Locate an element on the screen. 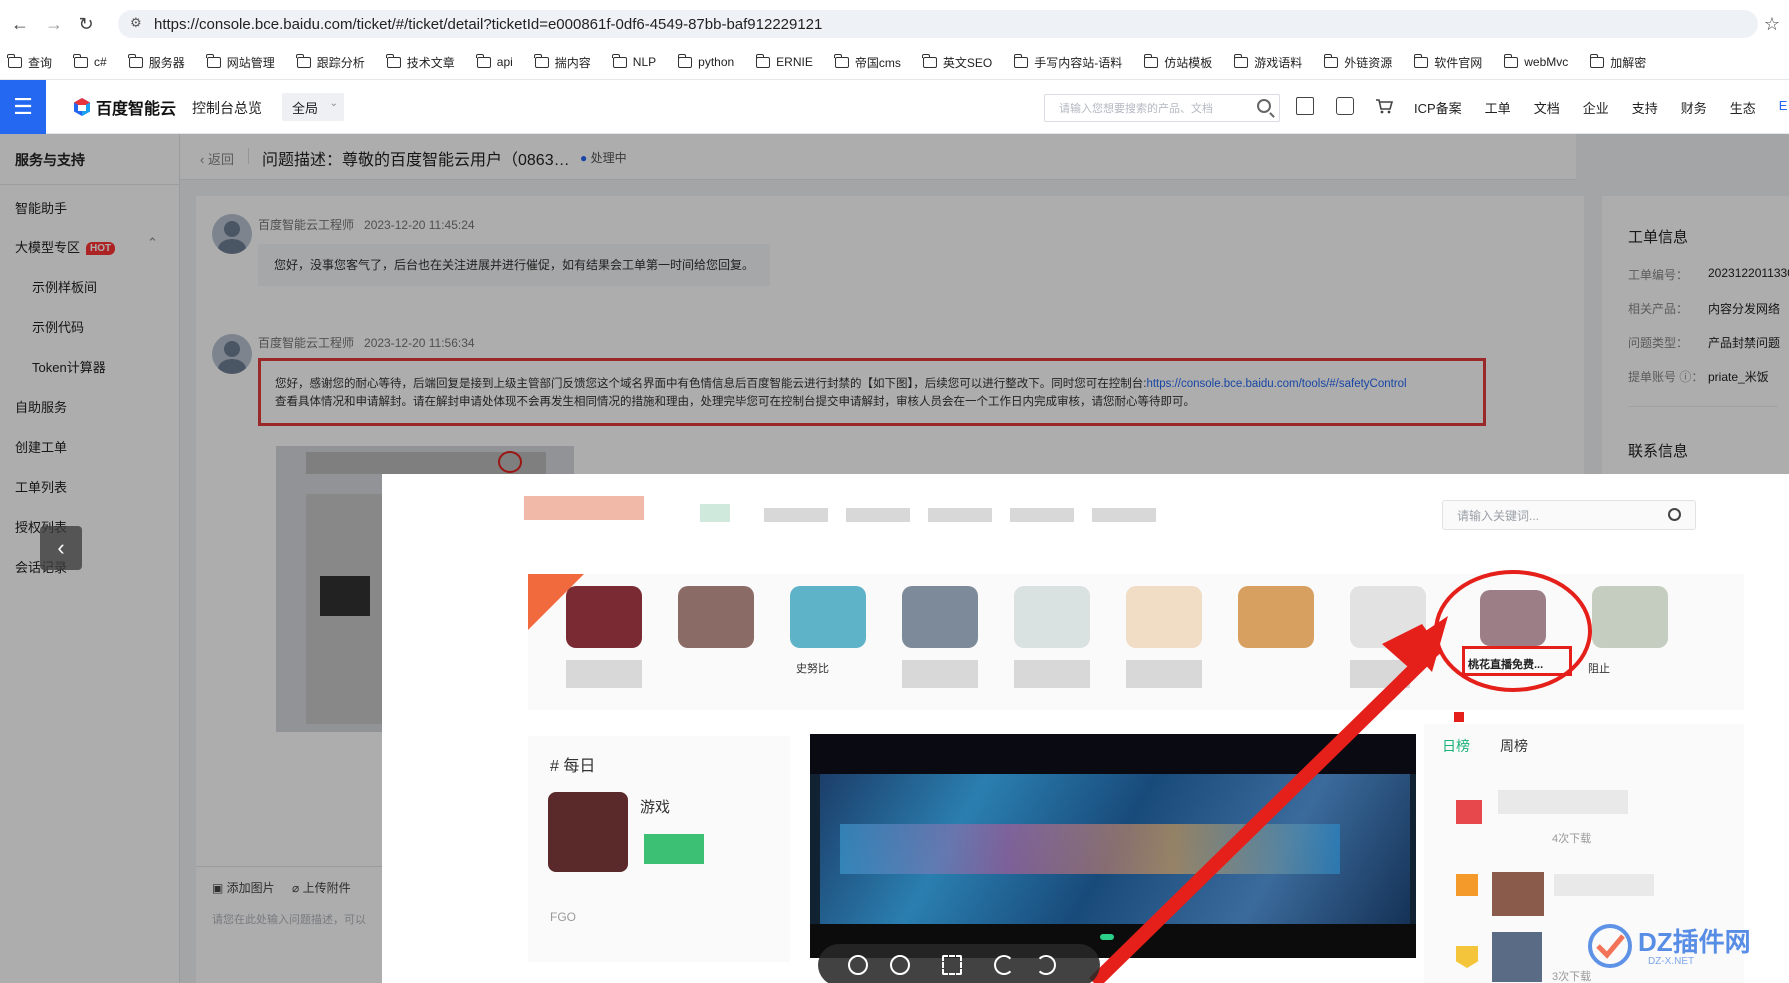 The width and height of the screenshot is (1789, 983). forward-arrow-icon: → is located at coordinates (54, 24).